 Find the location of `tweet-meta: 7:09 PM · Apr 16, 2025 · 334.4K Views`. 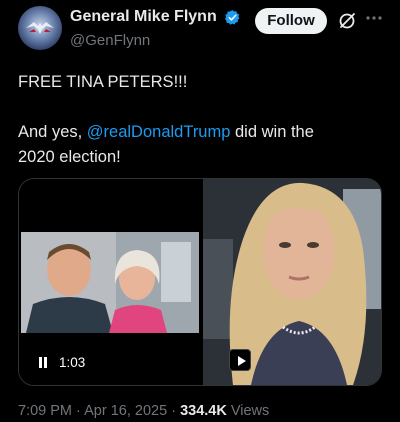

tweet-meta: 7:09 PM · Apr 16, 2025 · 334.4K Views is located at coordinates (143, 411).